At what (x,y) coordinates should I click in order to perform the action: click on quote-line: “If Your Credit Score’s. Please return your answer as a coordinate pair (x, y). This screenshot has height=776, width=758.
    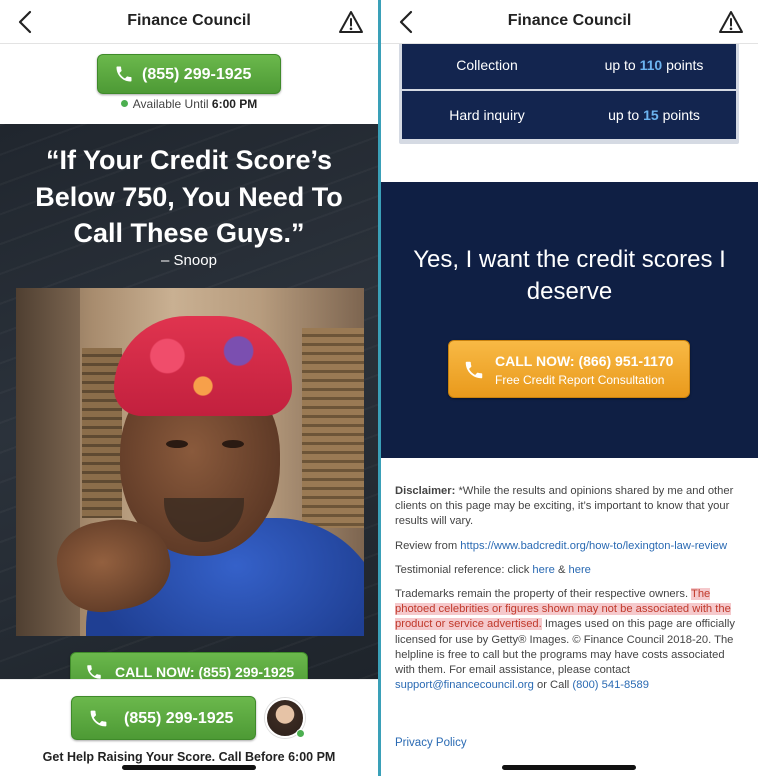
    Looking at the image, I should click on (189, 160).